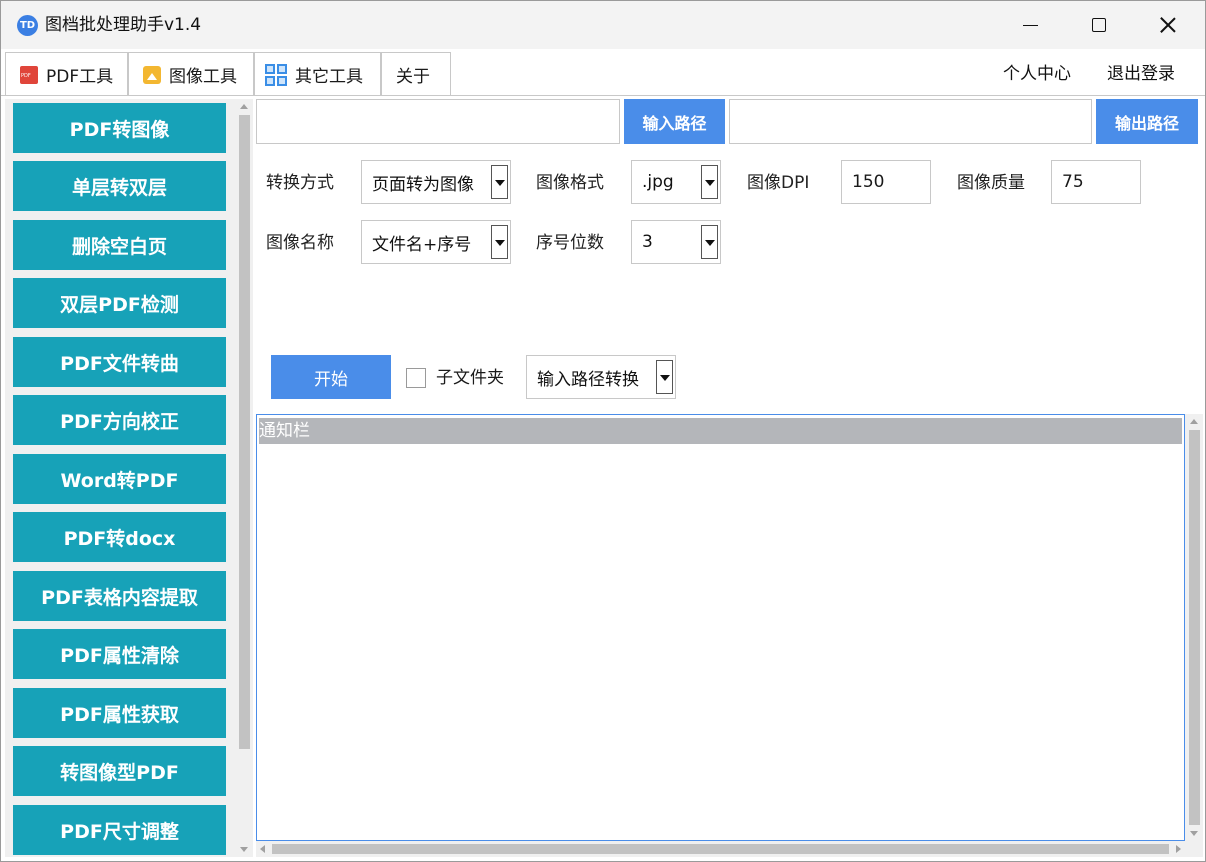 The height and width of the screenshot is (862, 1206). Describe the element at coordinates (262, 849) in the screenshot. I see `scroll-left-icon` at that location.